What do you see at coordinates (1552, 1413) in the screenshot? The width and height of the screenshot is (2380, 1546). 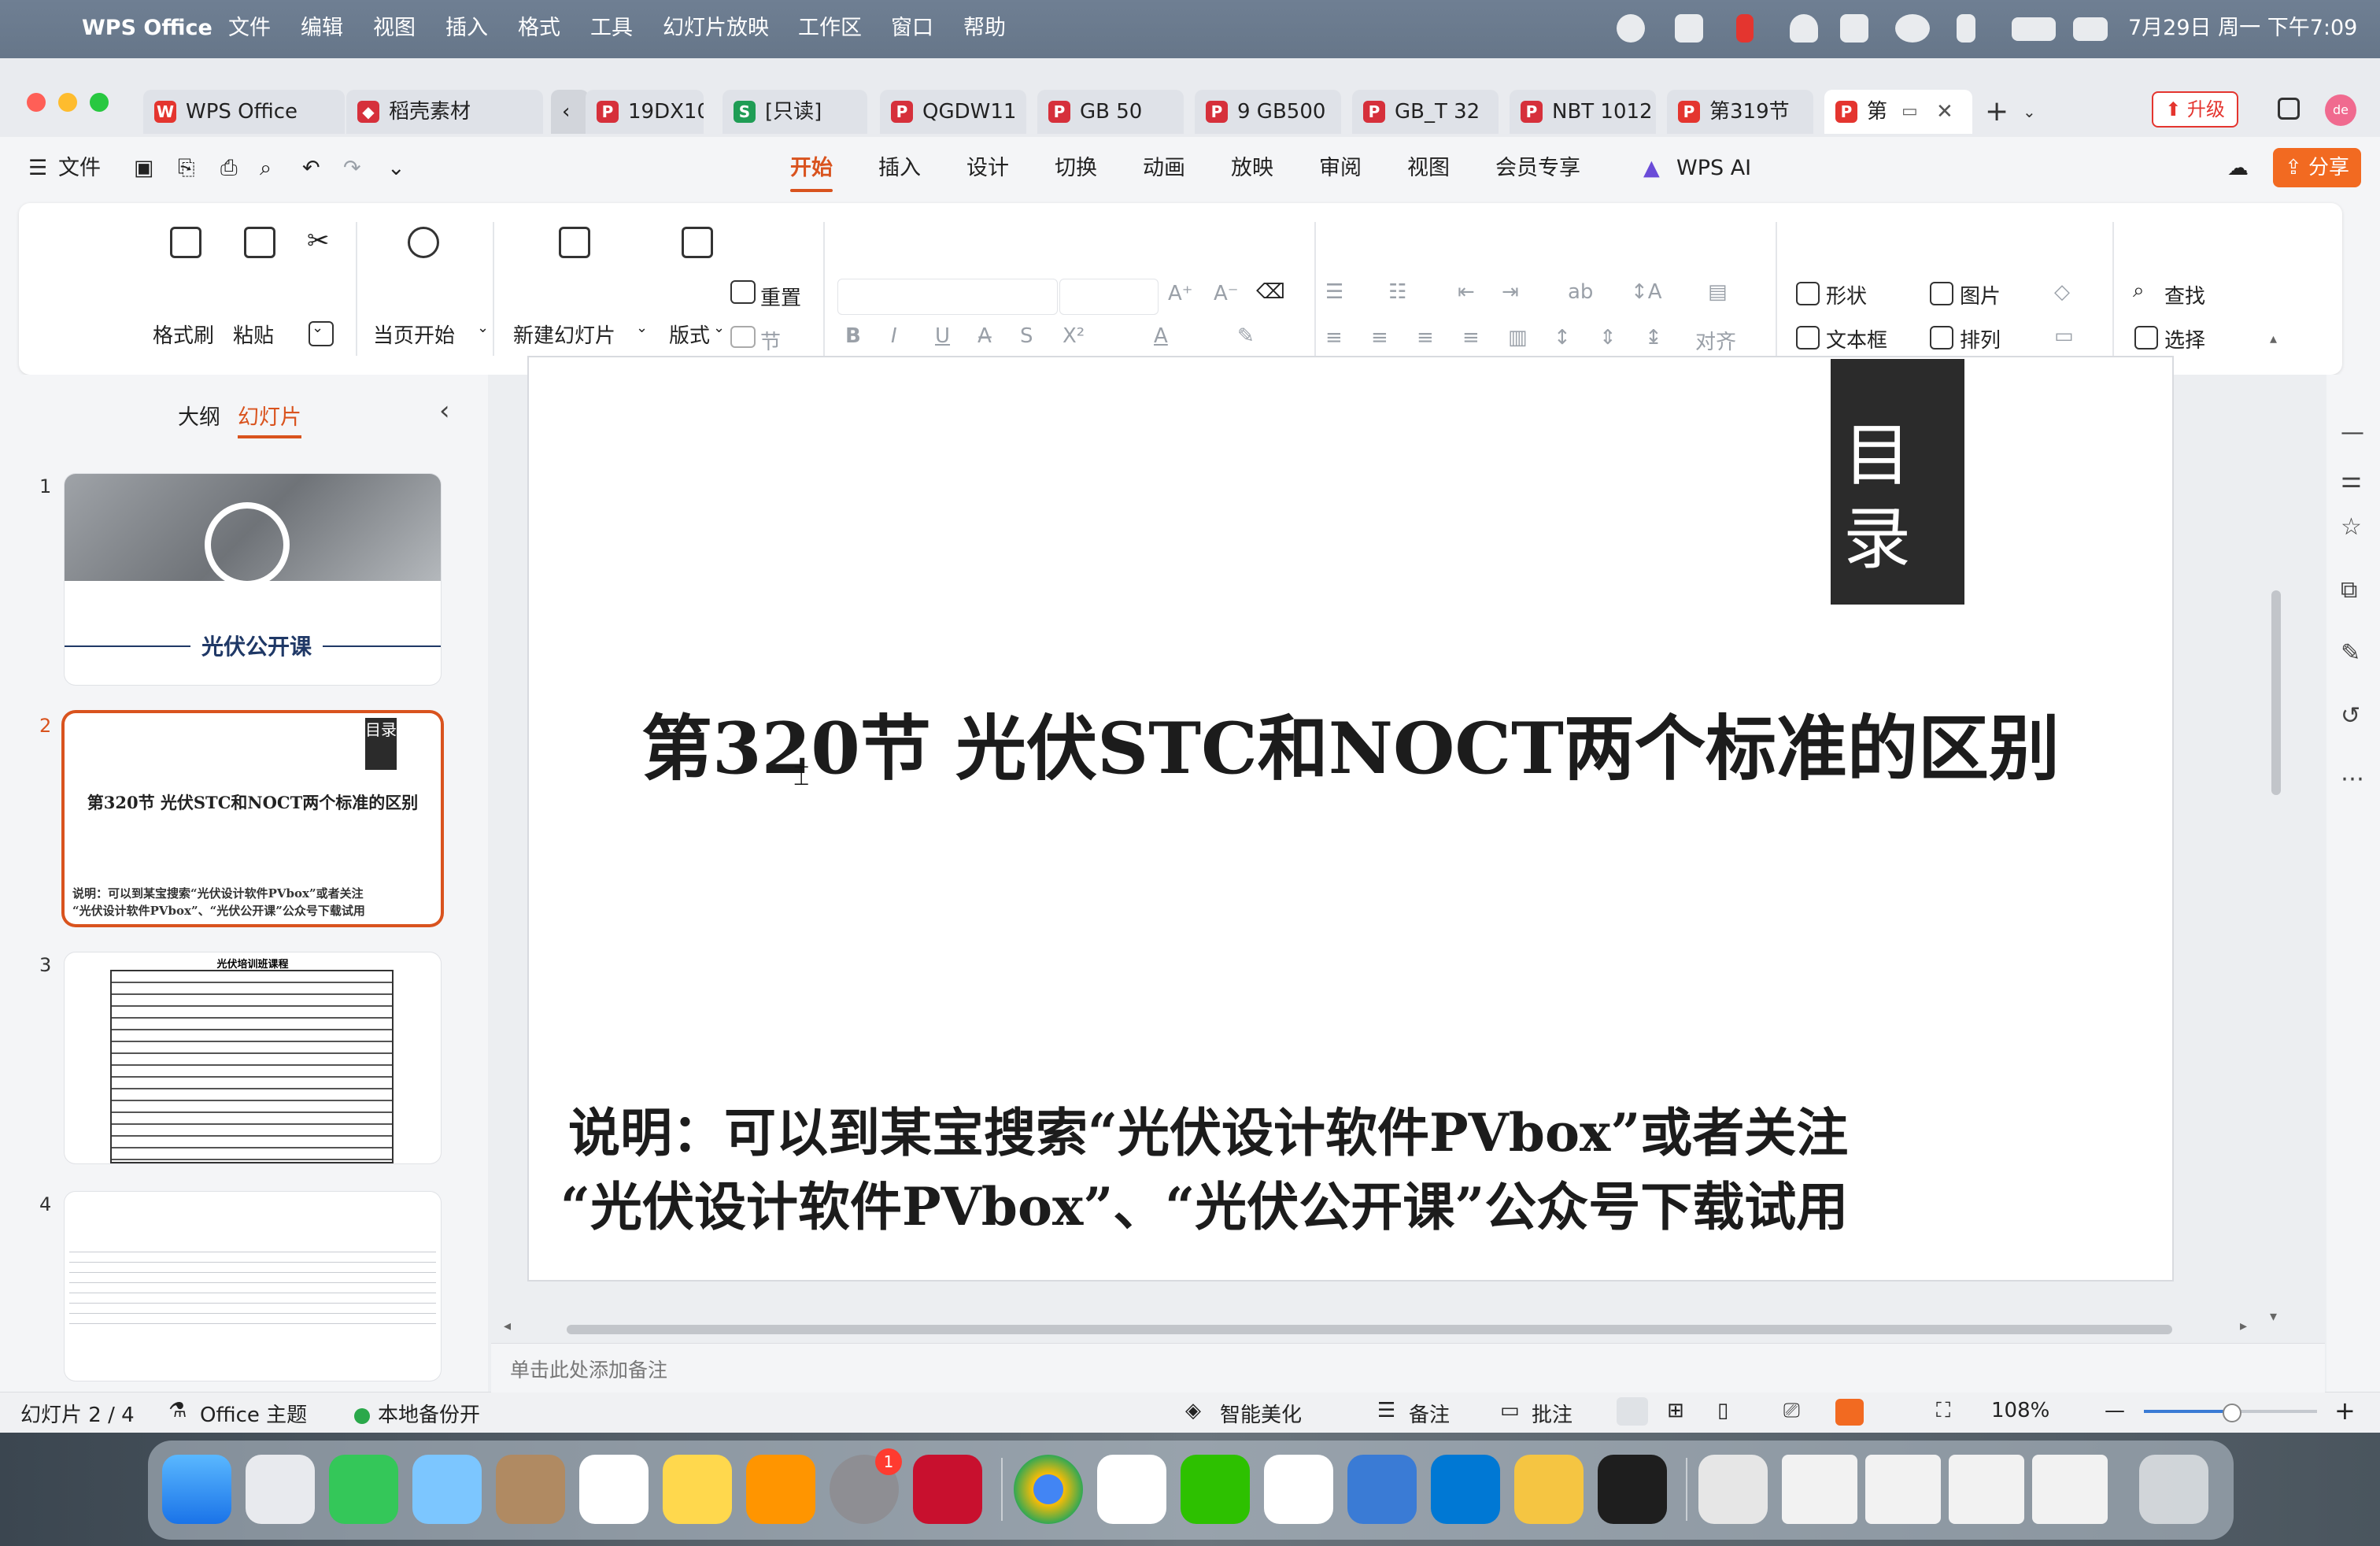 I see `comments-button: 批注` at bounding box center [1552, 1413].